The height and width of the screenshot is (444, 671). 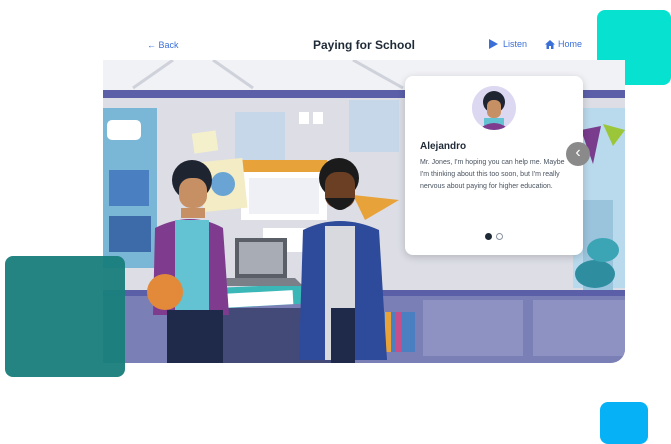 I want to click on listen-label: Listen, so click(x=515, y=44).